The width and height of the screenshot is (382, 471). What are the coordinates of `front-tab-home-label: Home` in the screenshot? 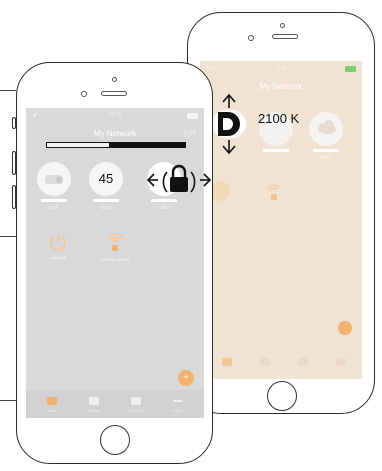 It's located at (52, 410).